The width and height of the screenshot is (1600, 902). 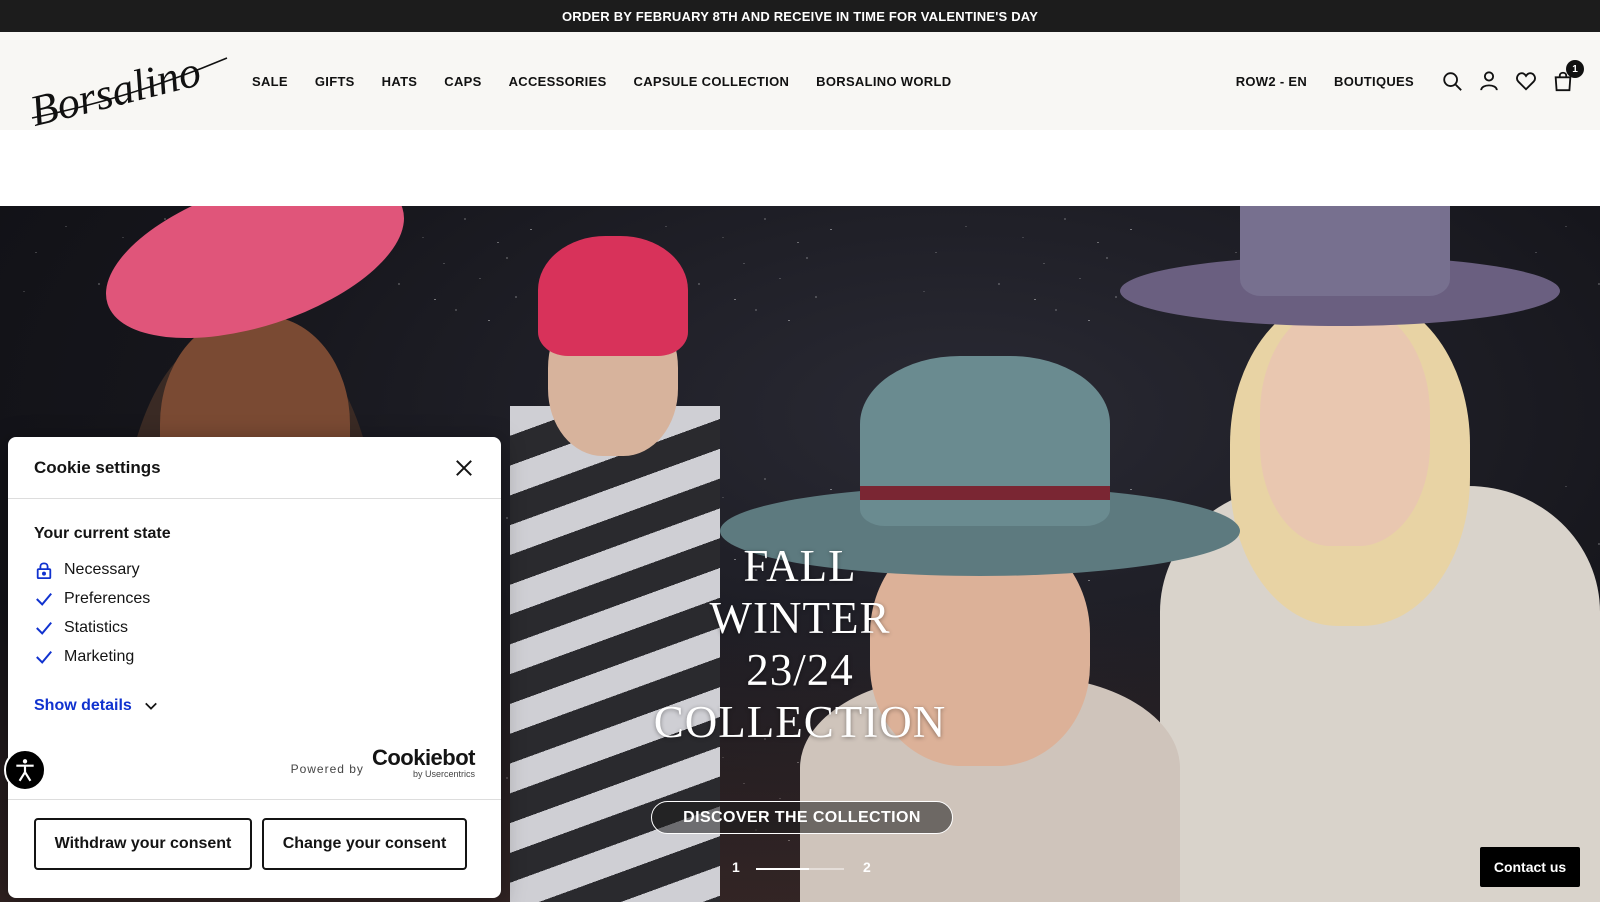 What do you see at coordinates (44, 570) in the screenshot?
I see `lock-icon` at bounding box center [44, 570].